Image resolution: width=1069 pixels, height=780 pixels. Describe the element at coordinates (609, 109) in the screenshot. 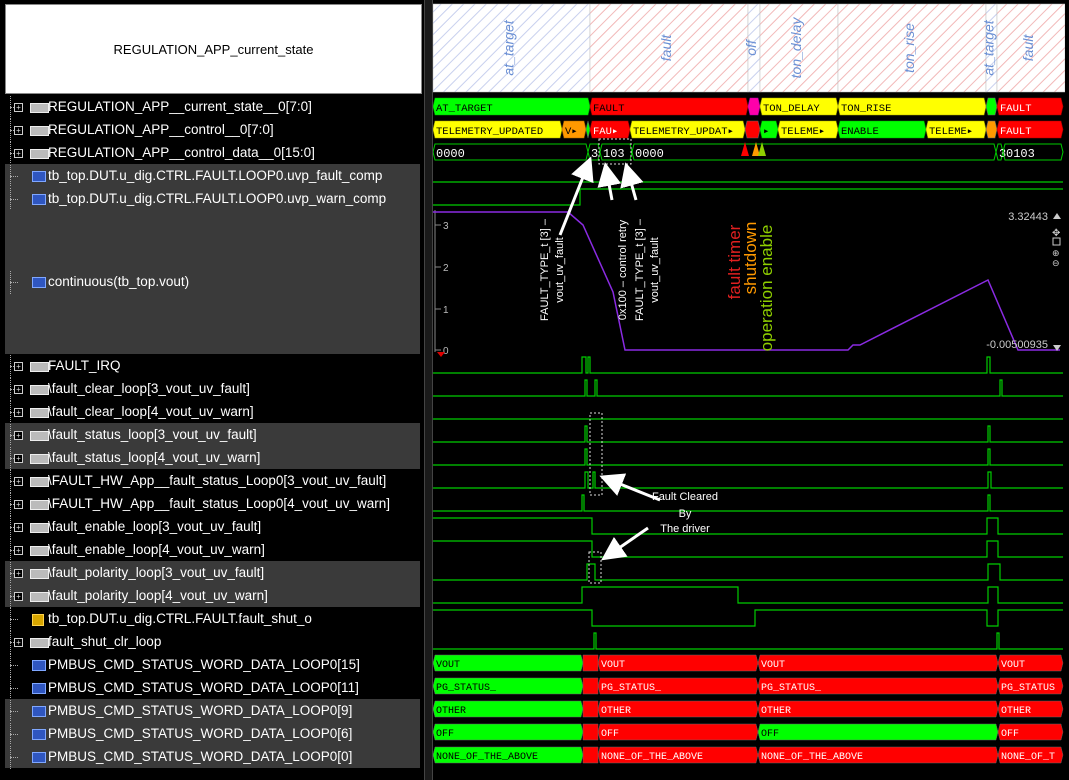

I see `current-state-bus-value: FAULT` at that location.